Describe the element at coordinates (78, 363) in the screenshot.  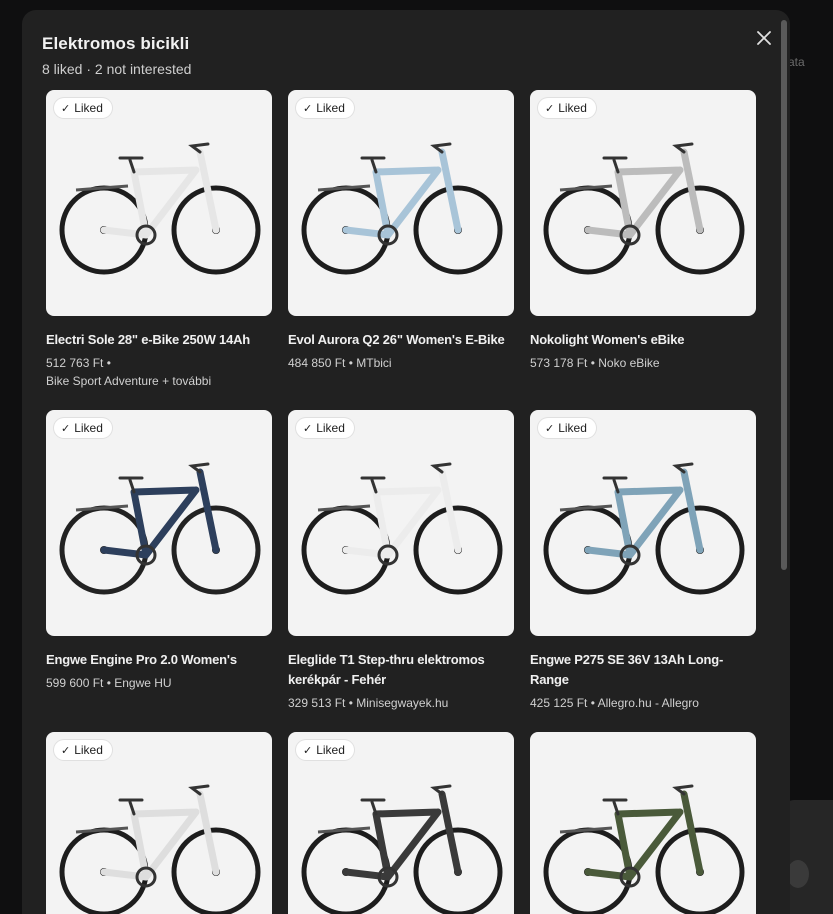
I see `product-price-seller: 512 763 Ft •` at that location.